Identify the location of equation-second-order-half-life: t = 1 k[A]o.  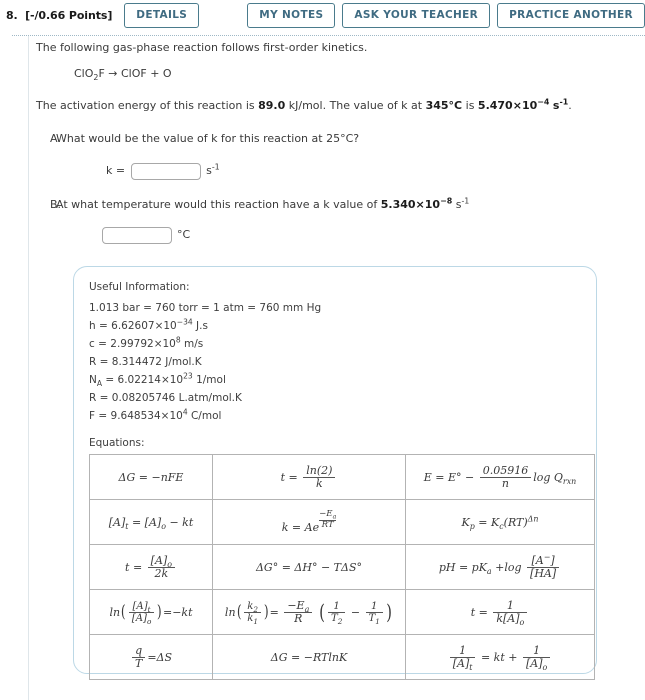
(500, 612).